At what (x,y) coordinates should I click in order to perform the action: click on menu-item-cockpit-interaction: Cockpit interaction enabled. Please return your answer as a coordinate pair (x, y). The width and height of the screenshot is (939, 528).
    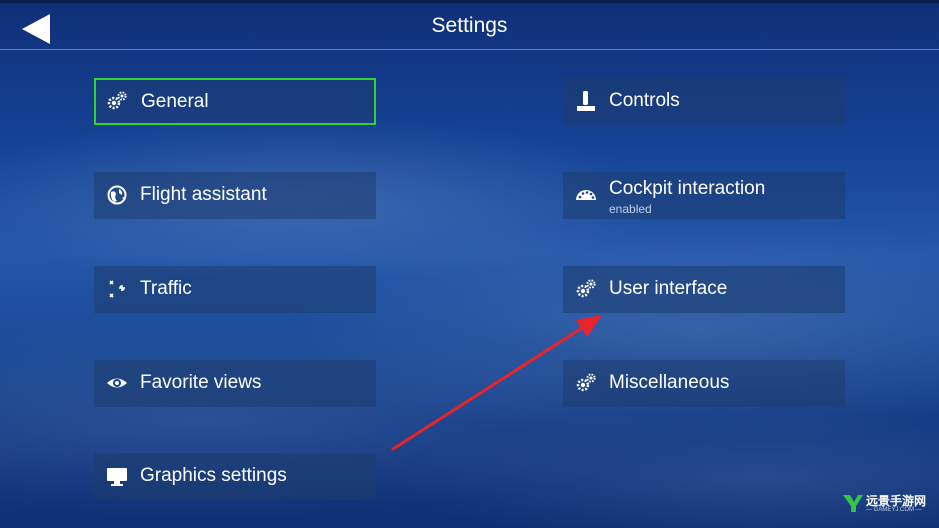
    Looking at the image, I should click on (704, 195).